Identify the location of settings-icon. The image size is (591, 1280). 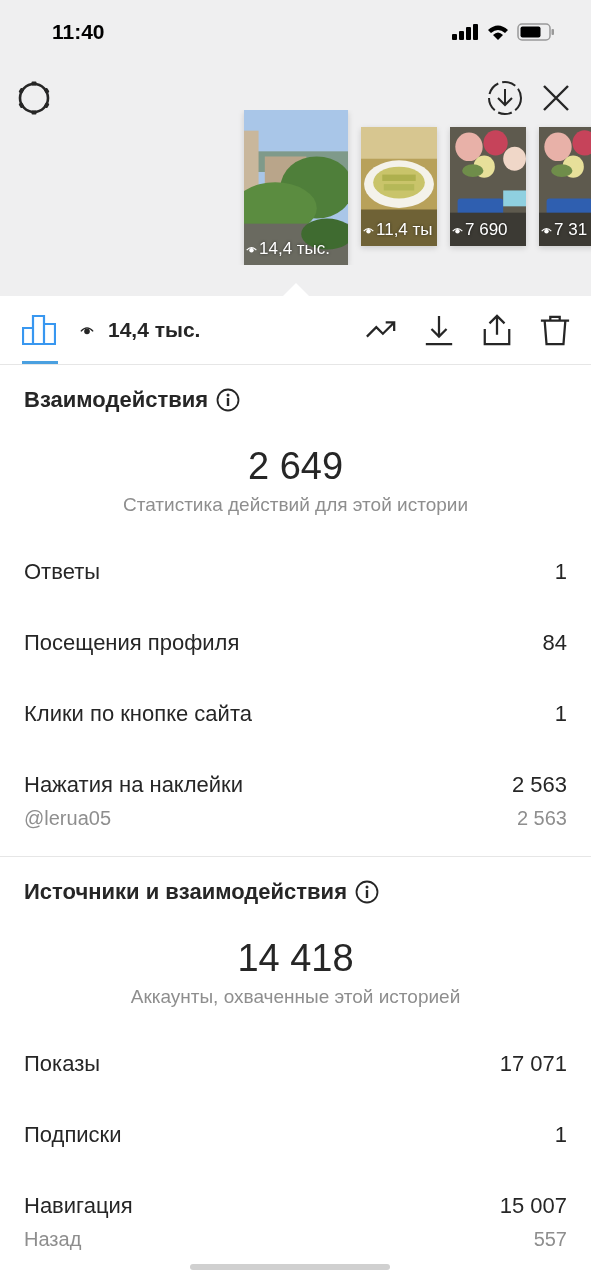
(34, 98).